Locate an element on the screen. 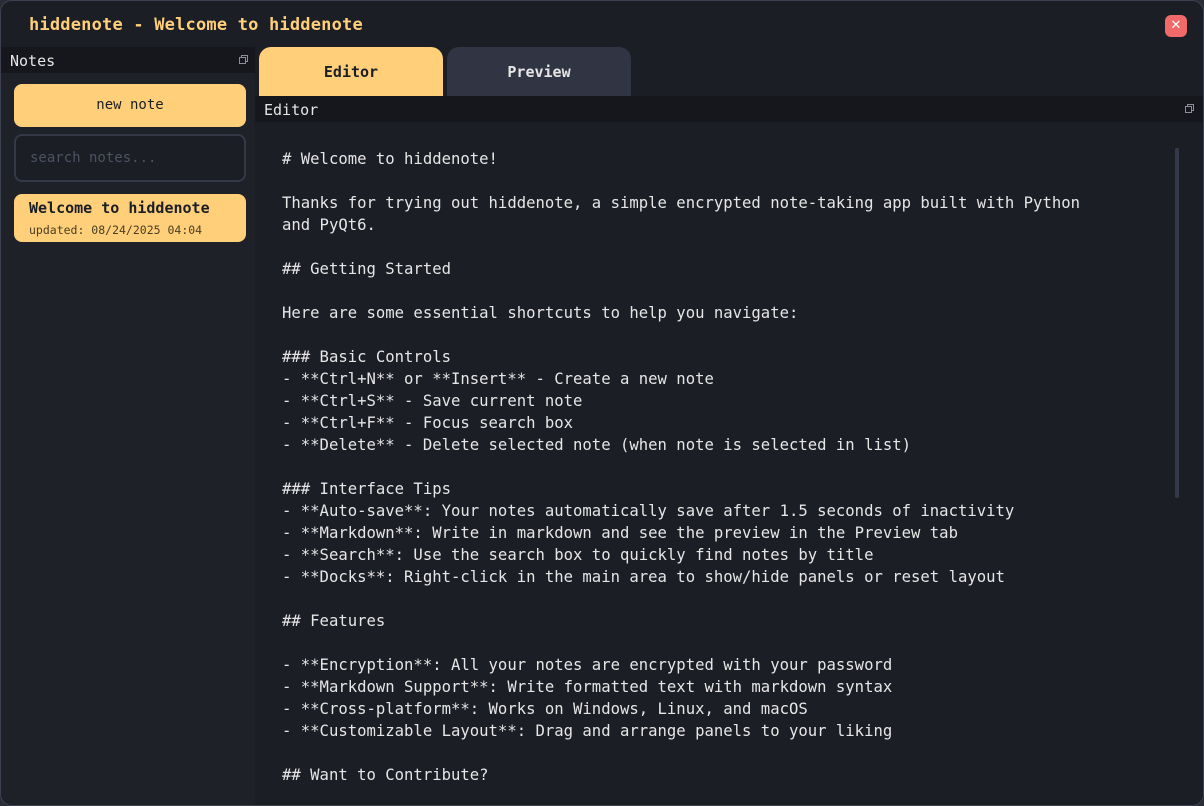 Image resolution: width=1204 pixels, height=806 pixels. window-title: hiddenote - Welcome to hiddenote is located at coordinates (196, 25).